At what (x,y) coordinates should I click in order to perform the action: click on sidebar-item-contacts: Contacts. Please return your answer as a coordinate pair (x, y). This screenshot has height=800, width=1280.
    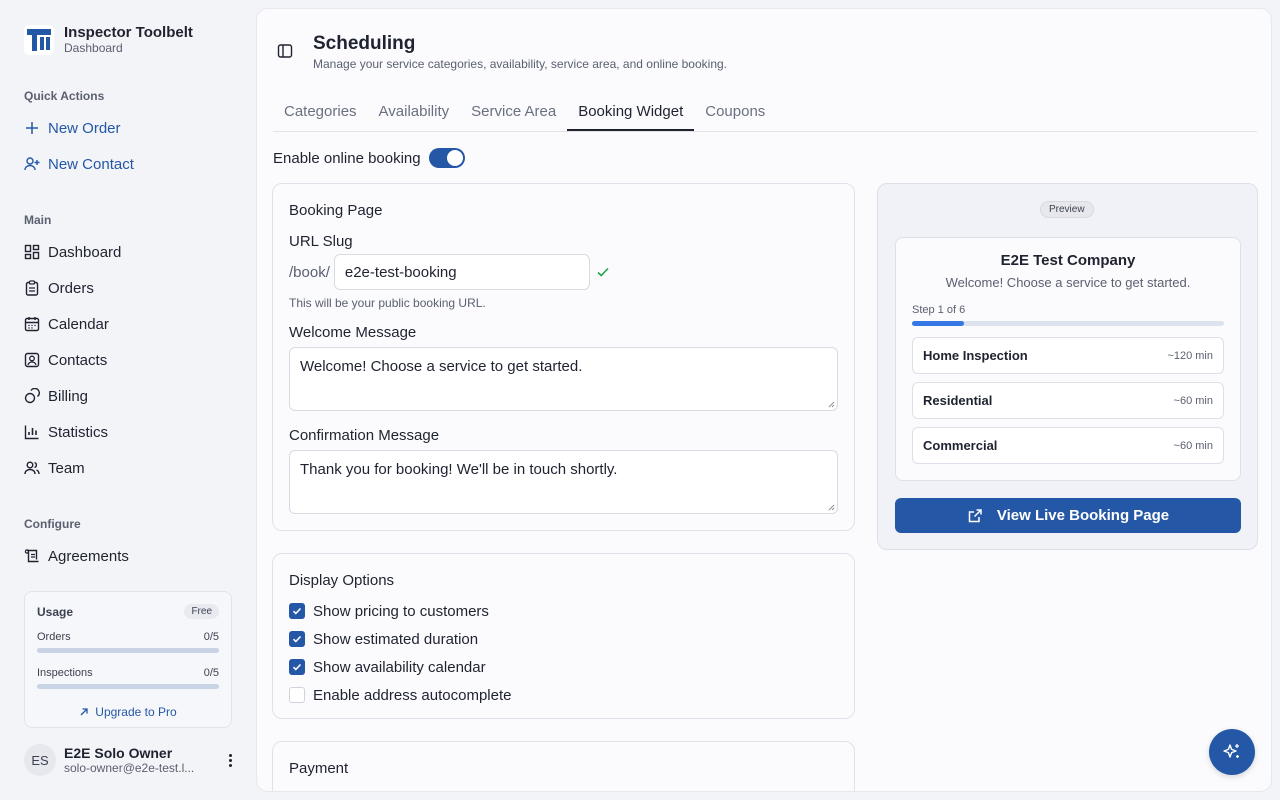
    Looking at the image, I should click on (65, 360).